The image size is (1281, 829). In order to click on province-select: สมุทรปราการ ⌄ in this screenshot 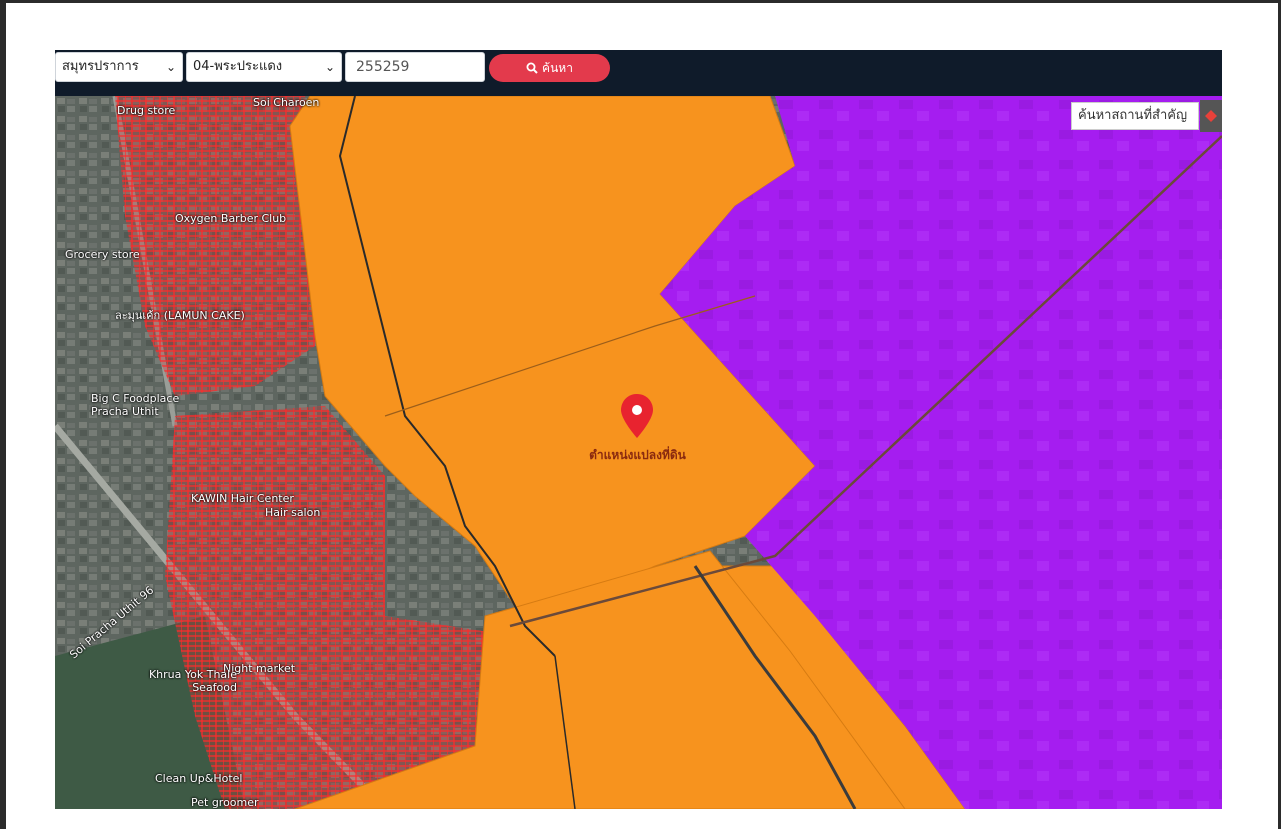, I will do `click(119, 67)`.